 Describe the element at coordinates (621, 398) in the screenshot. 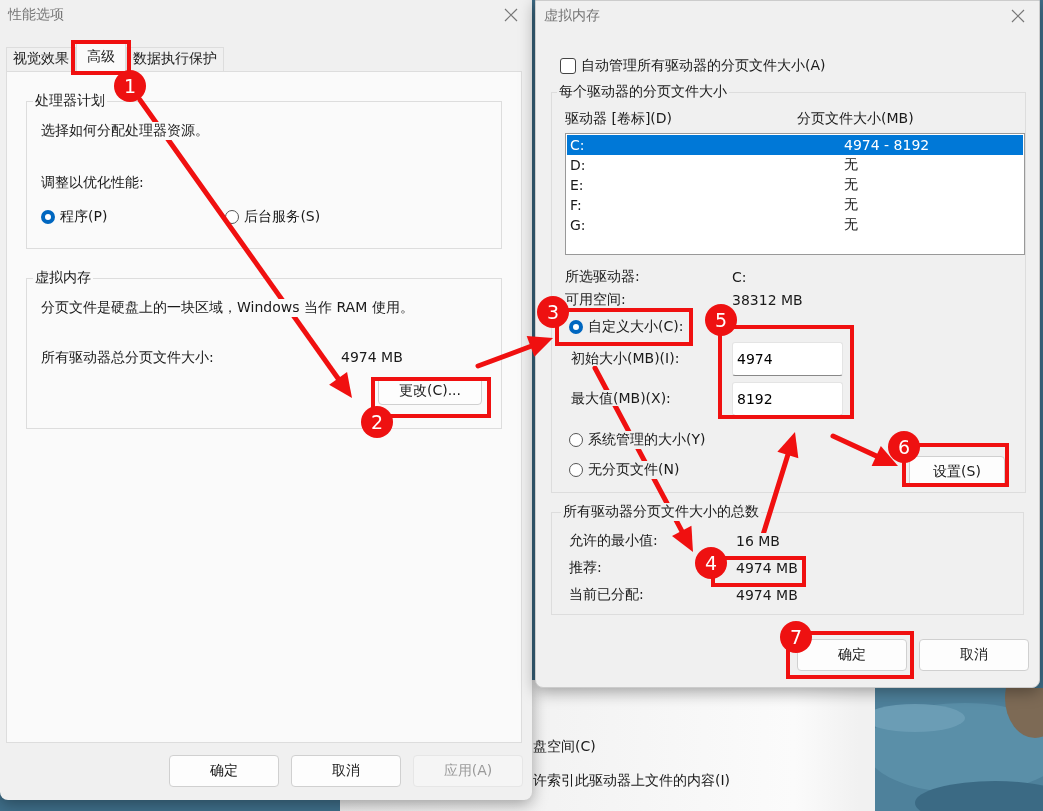

I see `field-label: 最大值(MB)(X):` at that location.